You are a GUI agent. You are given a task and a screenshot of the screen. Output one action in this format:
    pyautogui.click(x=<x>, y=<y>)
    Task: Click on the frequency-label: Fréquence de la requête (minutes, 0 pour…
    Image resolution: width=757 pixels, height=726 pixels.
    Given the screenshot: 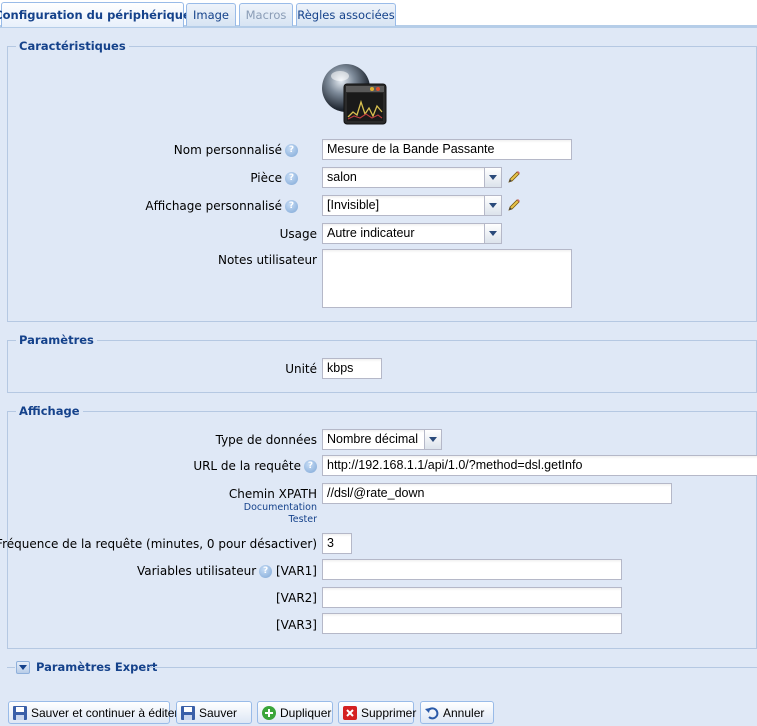 What is the action you would take?
    pyautogui.click(x=158, y=544)
    